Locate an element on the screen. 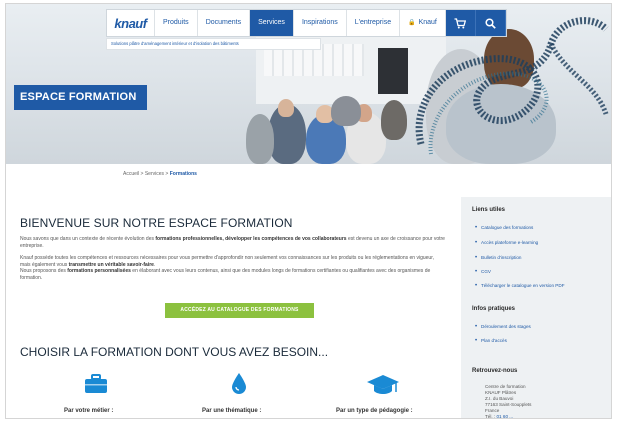 This screenshot has height=422, width=617. nav-item-documents: Documents is located at coordinates (224, 23).